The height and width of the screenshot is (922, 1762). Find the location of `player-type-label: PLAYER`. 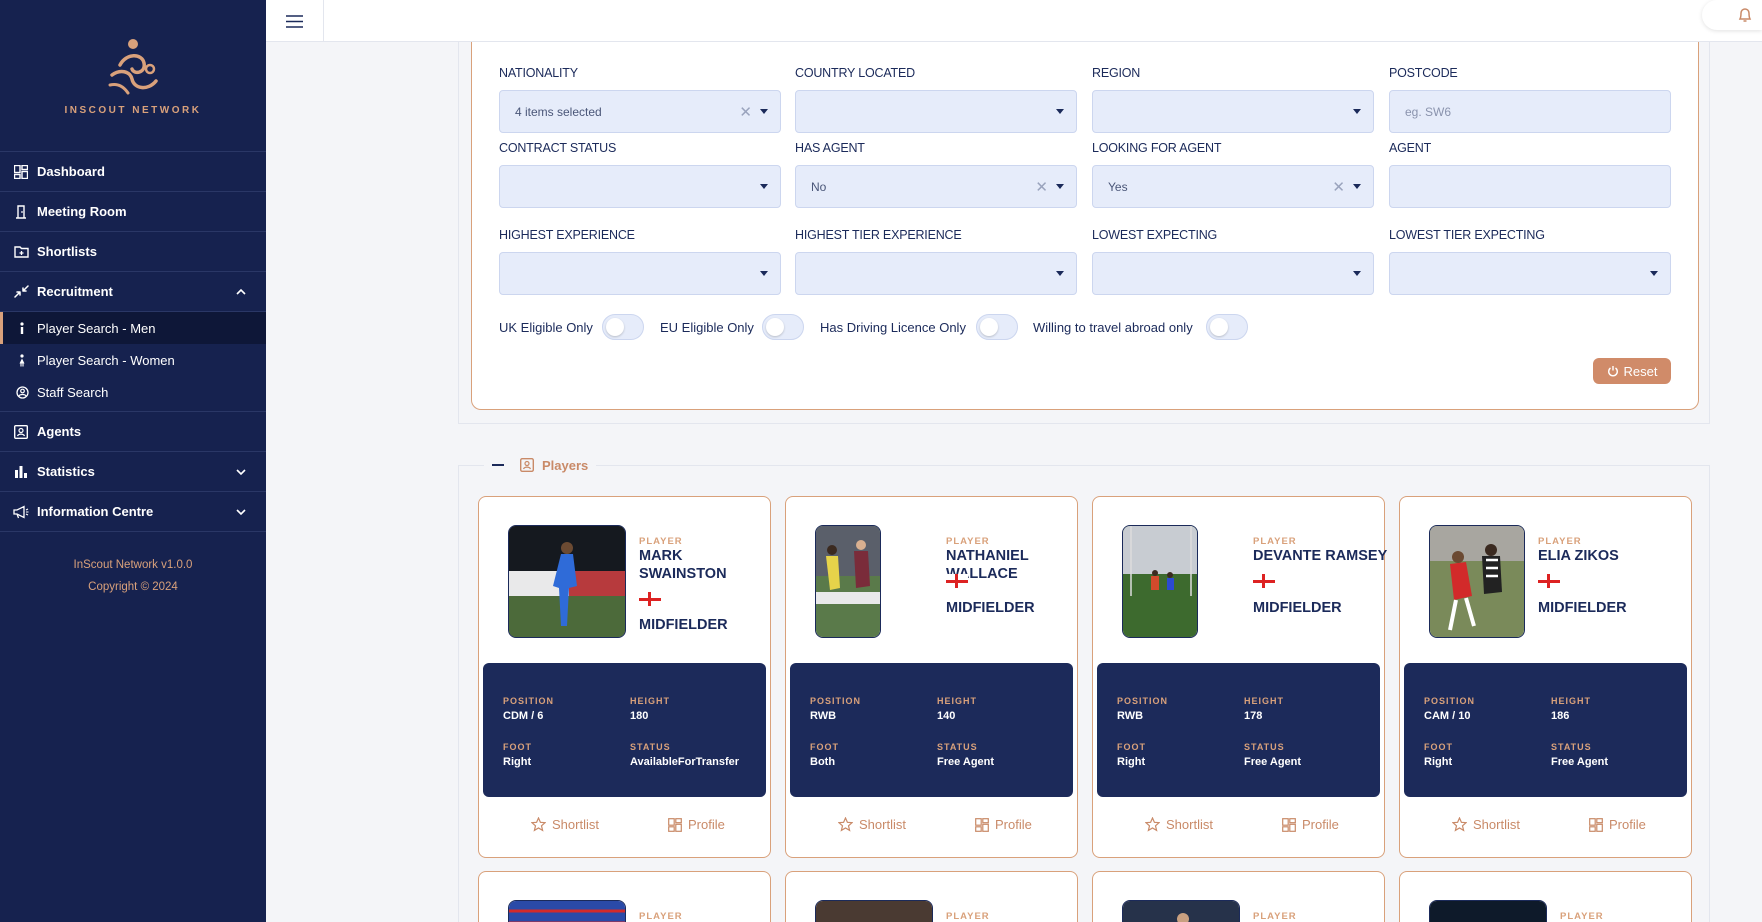

player-type-label: PLAYER is located at coordinates (968, 916).